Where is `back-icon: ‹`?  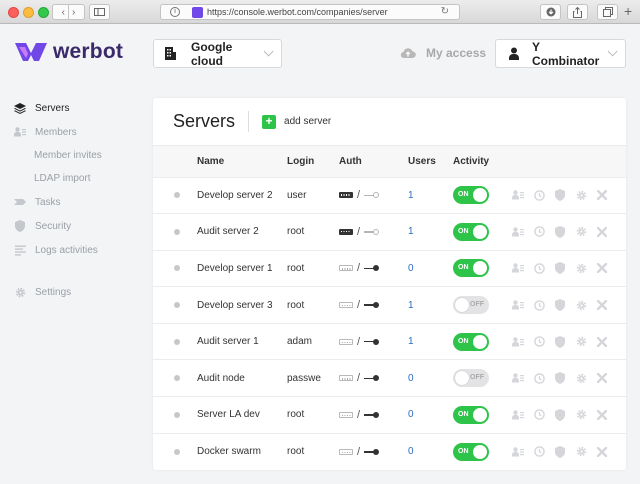 back-icon: ‹ is located at coordinates (63, 12).